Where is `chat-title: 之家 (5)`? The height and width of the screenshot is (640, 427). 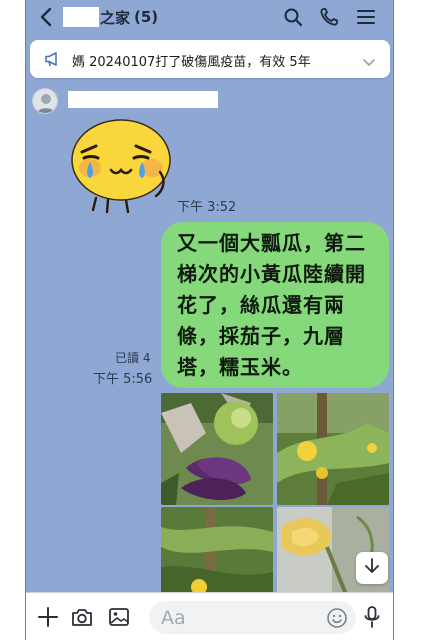
chat-title: 之家 (5) is located at coordinates (110, 17).